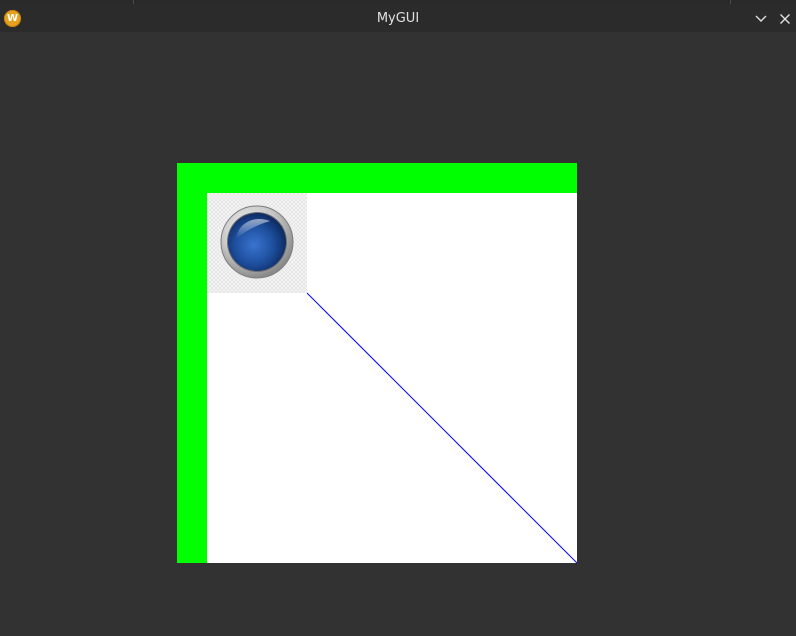  I want to click on diagonal-line, so click(442, 428).